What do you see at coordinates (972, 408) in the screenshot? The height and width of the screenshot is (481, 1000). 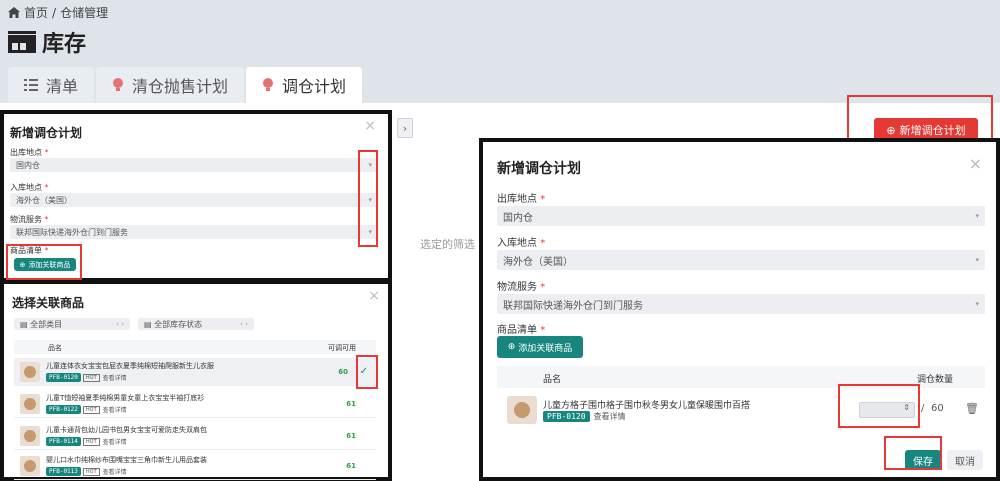 I see `delete-icon: 🗑` at bounding box center [972, 408].